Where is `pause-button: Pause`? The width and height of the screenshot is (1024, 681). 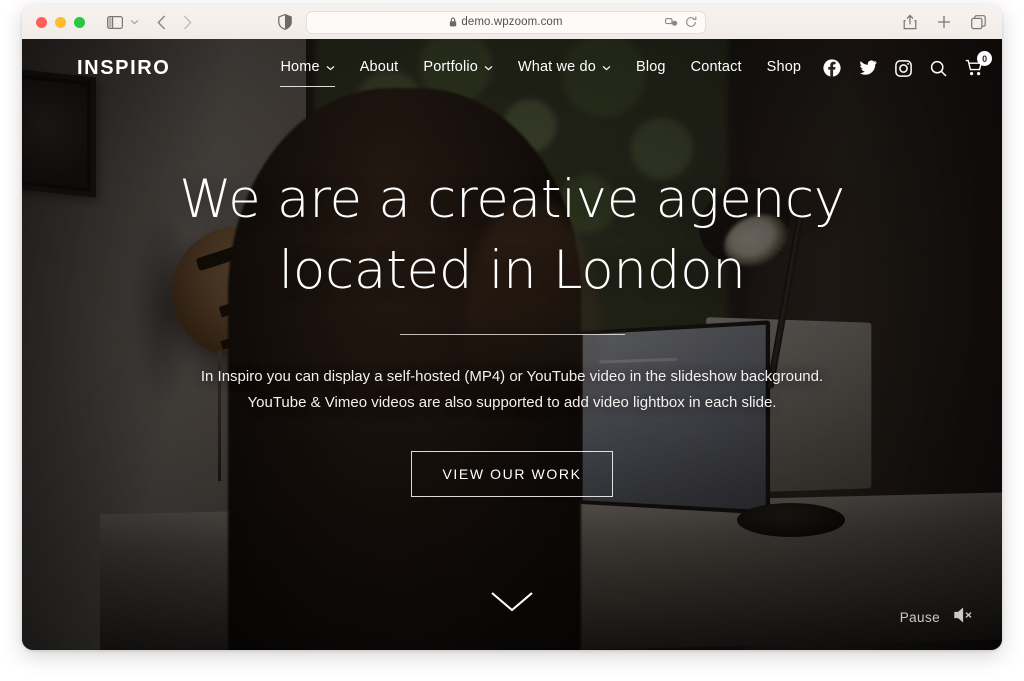
pause-button: Pause is located at coordinates (920, 617).